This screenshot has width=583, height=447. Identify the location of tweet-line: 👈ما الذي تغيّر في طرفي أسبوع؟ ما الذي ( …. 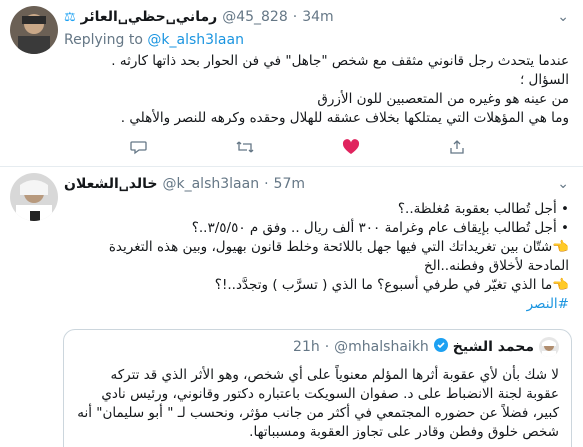
(391, 285).